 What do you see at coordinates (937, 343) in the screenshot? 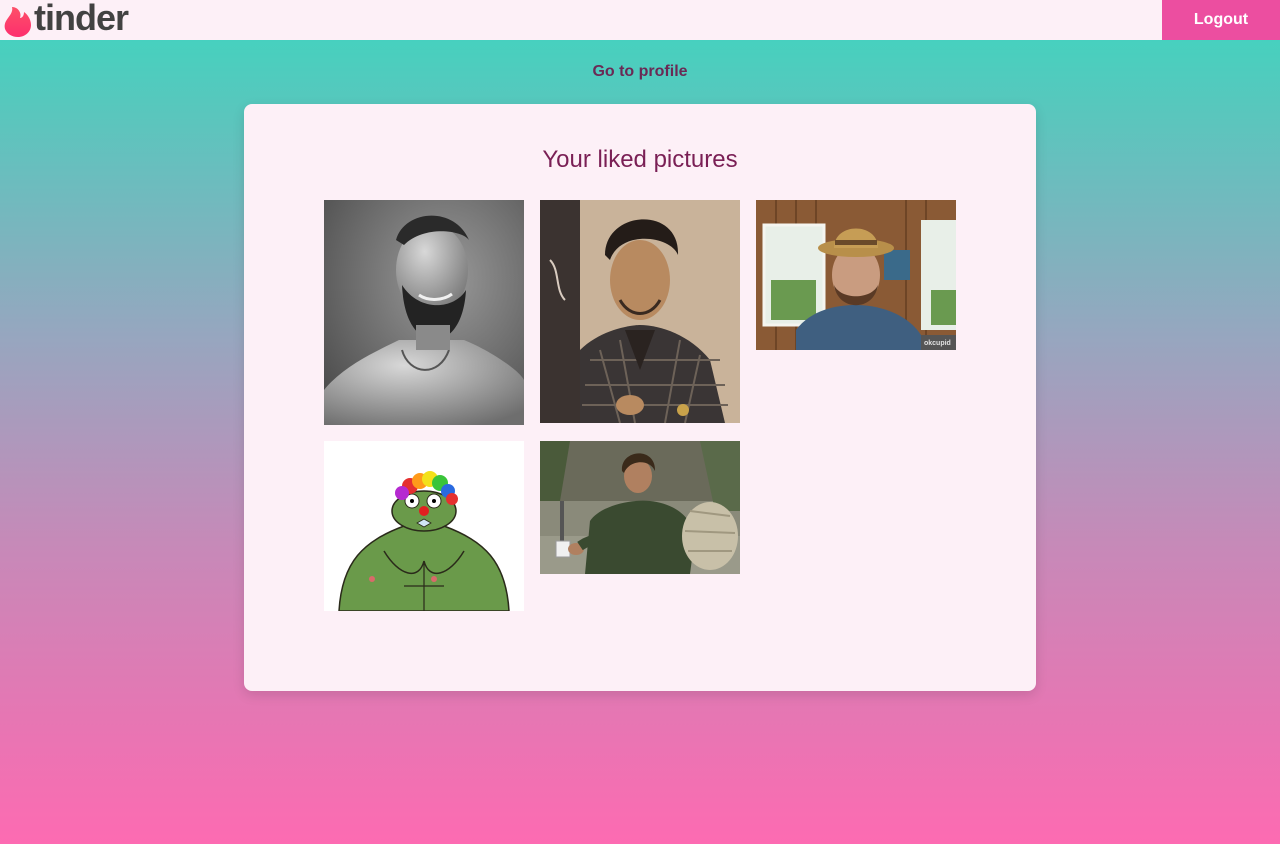
I see `okcupid-watermark: okcupid` at bounding box center [937, 343].